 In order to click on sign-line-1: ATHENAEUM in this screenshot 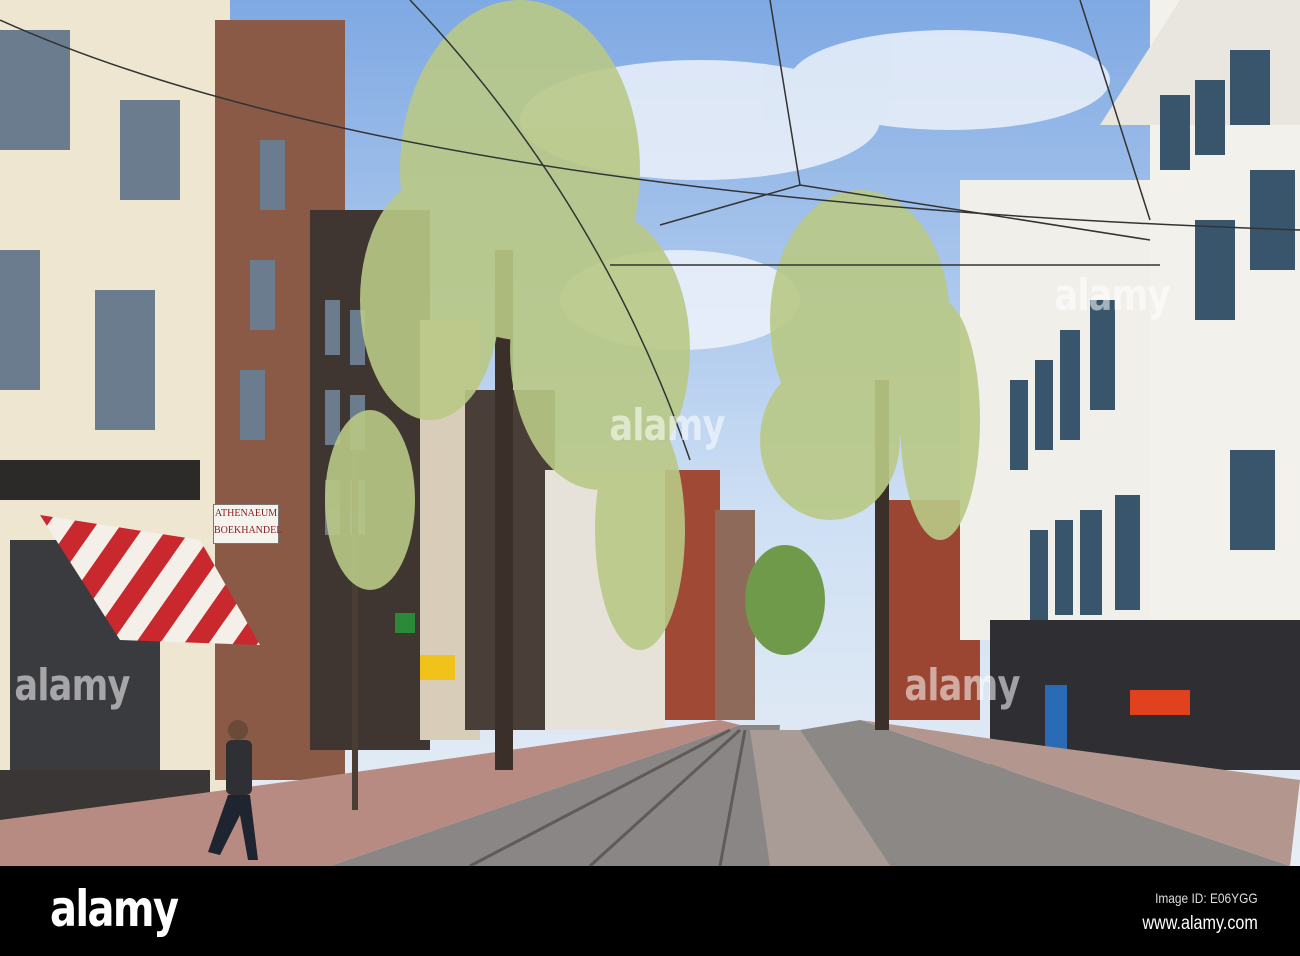, I will do `click(246, 513)`.